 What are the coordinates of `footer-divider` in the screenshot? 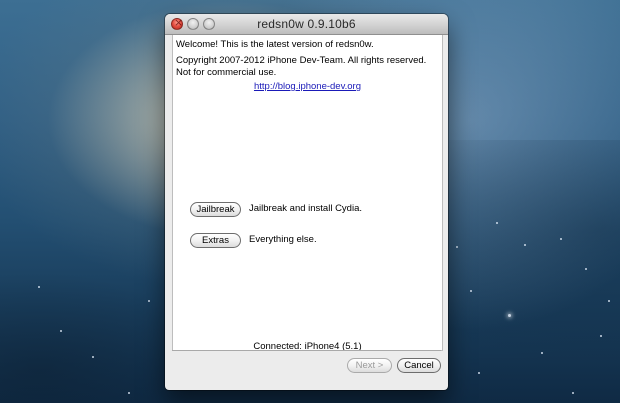 It's located at (306, 350).